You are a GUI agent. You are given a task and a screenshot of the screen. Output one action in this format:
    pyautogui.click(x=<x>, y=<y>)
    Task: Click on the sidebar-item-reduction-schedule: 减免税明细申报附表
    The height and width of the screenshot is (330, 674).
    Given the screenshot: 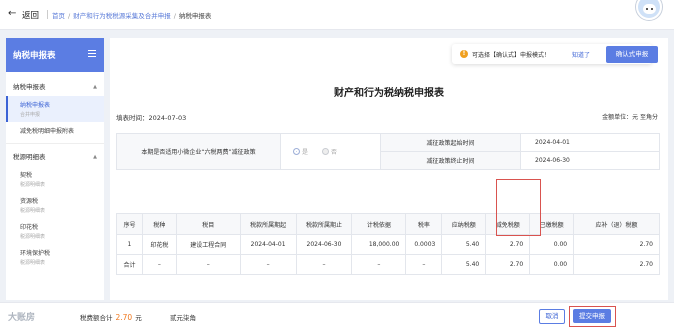 What is the action you would take?
    pyautogui.click(x=55, y=130)
    